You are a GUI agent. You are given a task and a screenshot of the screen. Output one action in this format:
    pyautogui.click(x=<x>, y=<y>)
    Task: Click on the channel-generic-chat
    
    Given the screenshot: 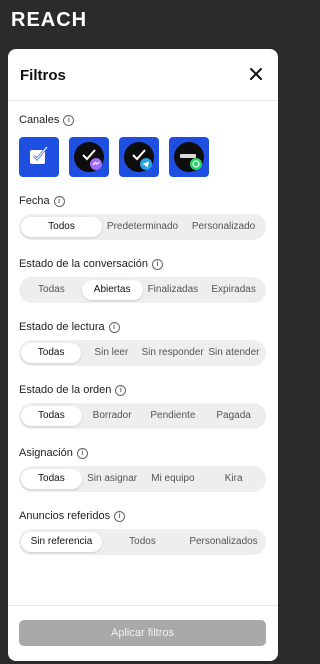 What is the action you would take?
    pyautogui.click(x=39, y=157)
    